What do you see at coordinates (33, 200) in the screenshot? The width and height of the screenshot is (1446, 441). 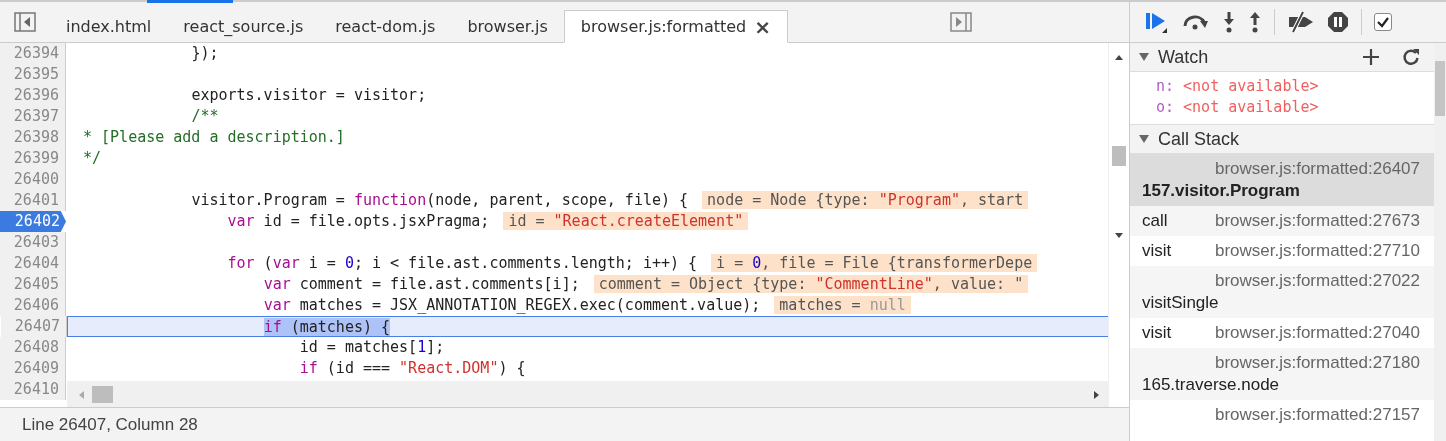 I see `line-number: 26401` at bounding box center [33, 200].